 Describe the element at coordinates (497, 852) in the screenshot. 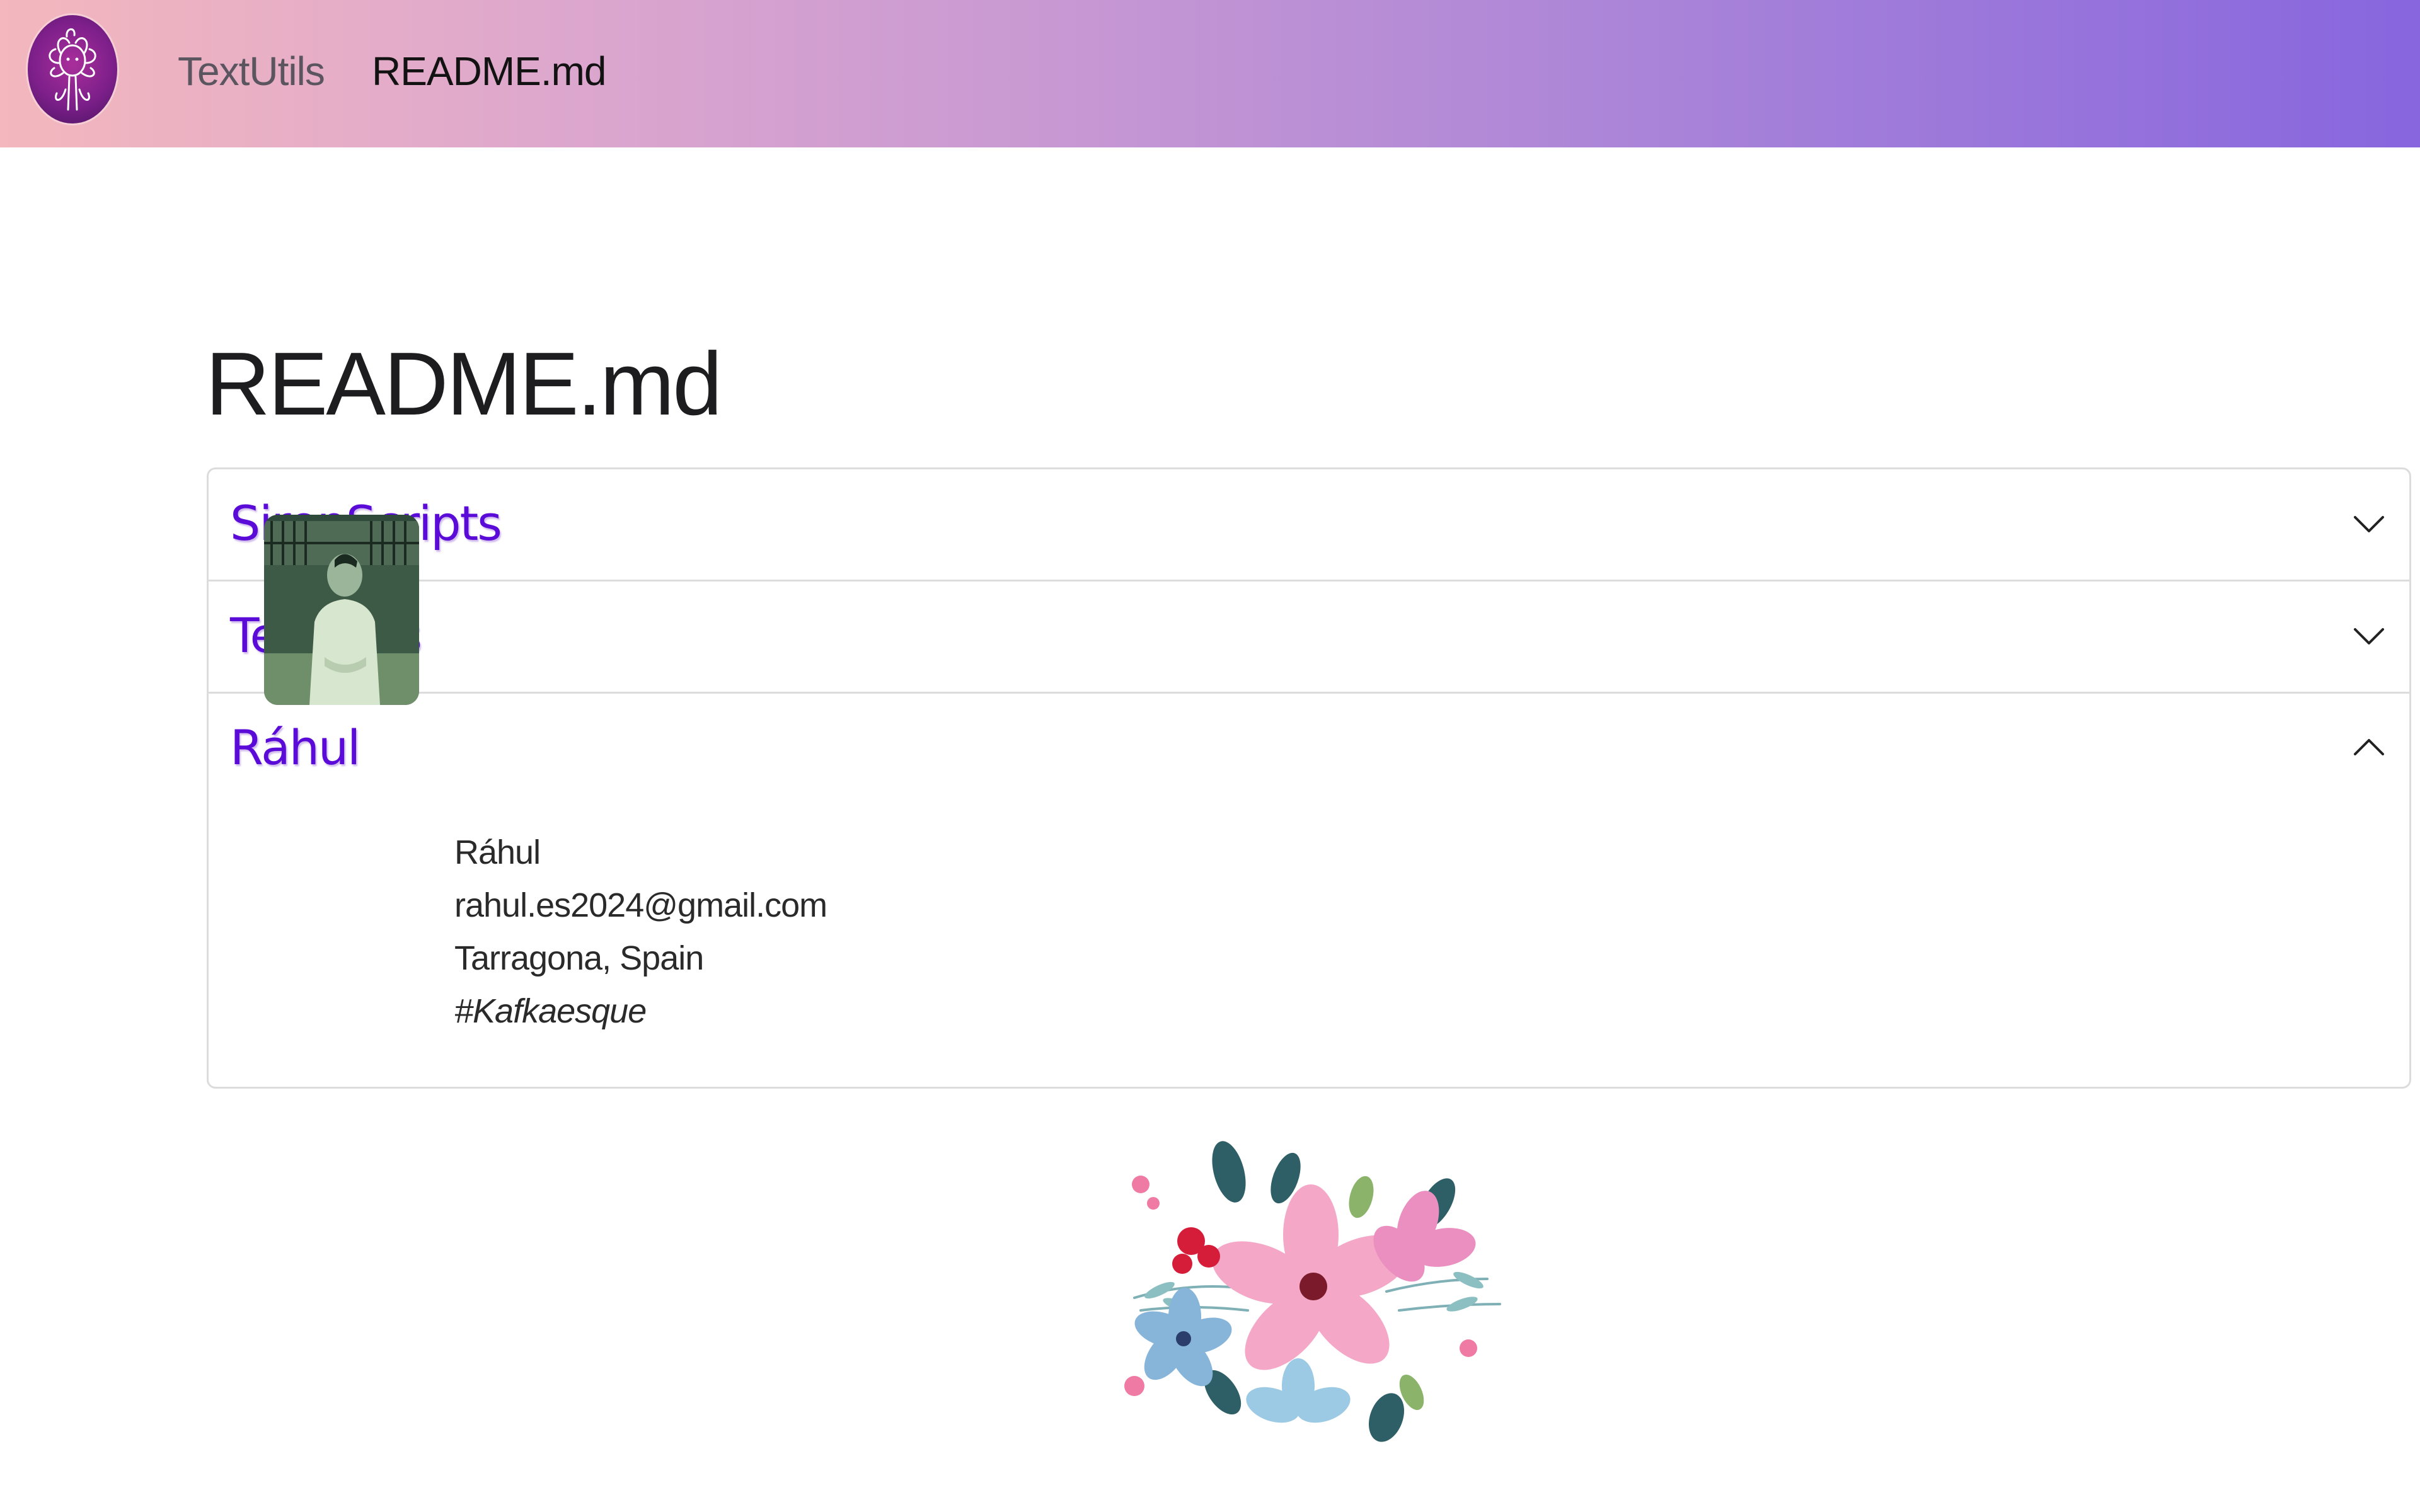

I see `profile-name: Ráhul` at that location.